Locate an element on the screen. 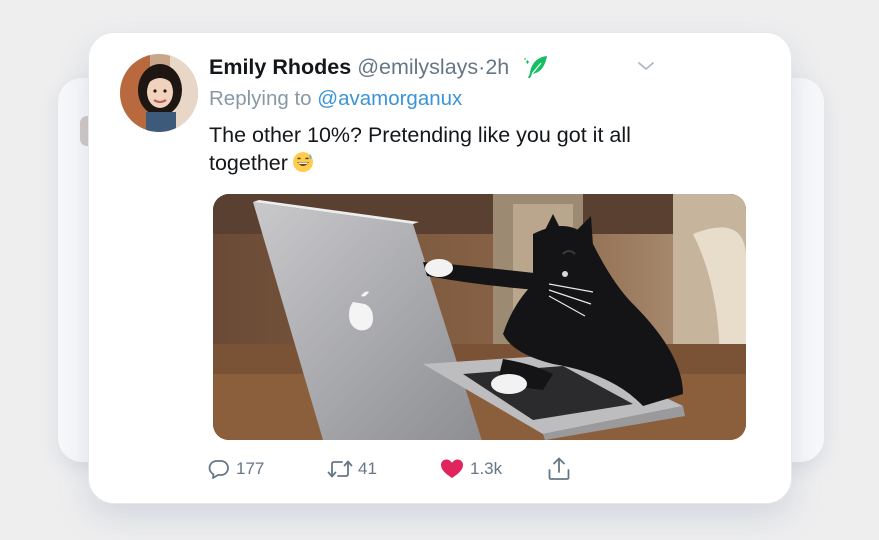 Image resolution: width=879 pixels, height=540 pixels. reply-icon is located at coordinates (218, 469).